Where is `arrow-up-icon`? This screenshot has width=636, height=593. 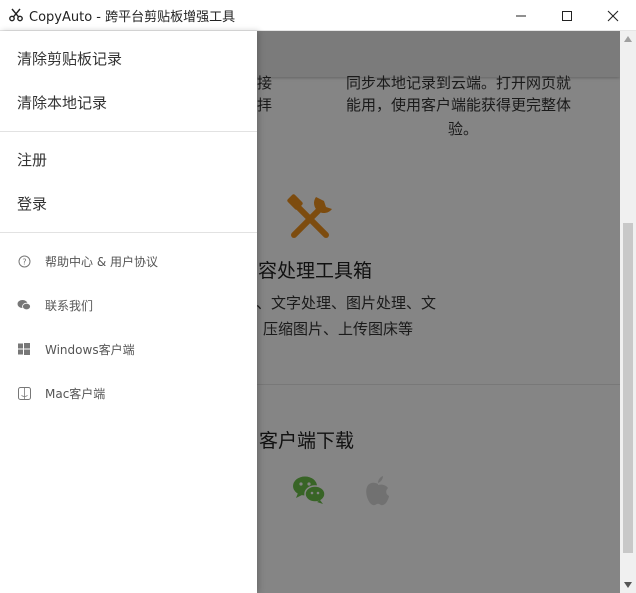
arrow-up-icon is located at coordinates (628, 39).